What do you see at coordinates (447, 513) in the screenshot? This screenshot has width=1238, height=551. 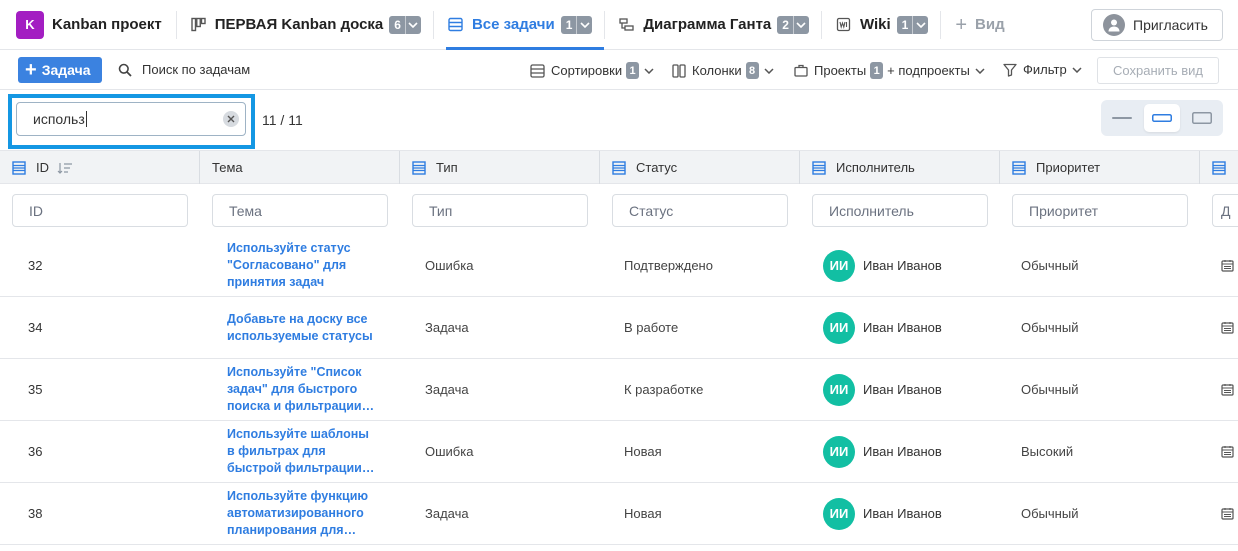 I see `task-type: Задача` at bounding box center [447, 513].